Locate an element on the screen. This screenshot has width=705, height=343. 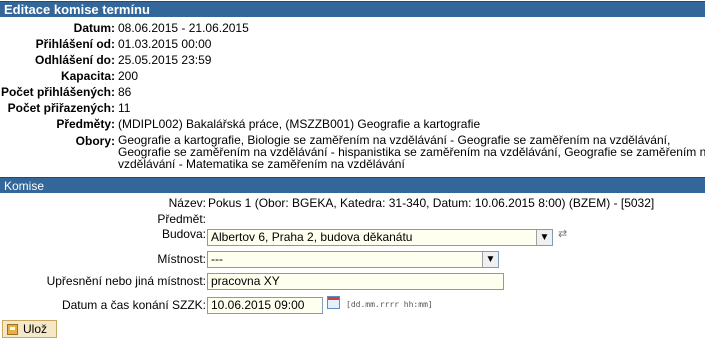
upresneni-label: Upřesnění nebo jiná místnost: is located at coordinates (126, 281).